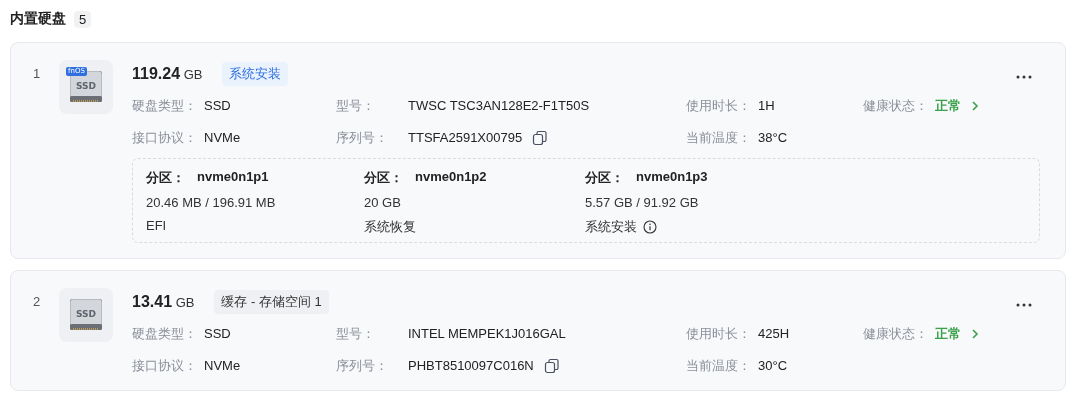 The image size is (1080, 404). Describe the element at coordinates (499, 105) in the screenshot. I see `field-value: TWSC TSC3AN128E2-F1T50S` at that location.